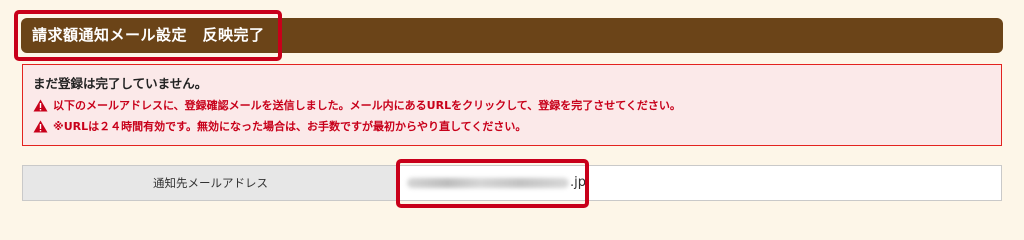 This screenshot has height=240, width=1024. What do you see at coordinates (492, 183) in the screenshot?
I see `email-highlight-frame` at bounding box center [492, 183].